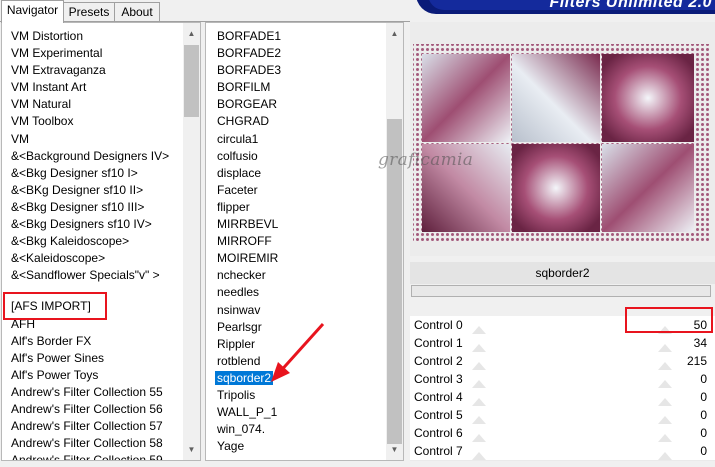 Image resolution: width=715 pixels, height=467 pixels. What do you see at coordinates (89, 12) in the screenshot?
I see `tab-presets: Presets` at bounding box center [89, 12].